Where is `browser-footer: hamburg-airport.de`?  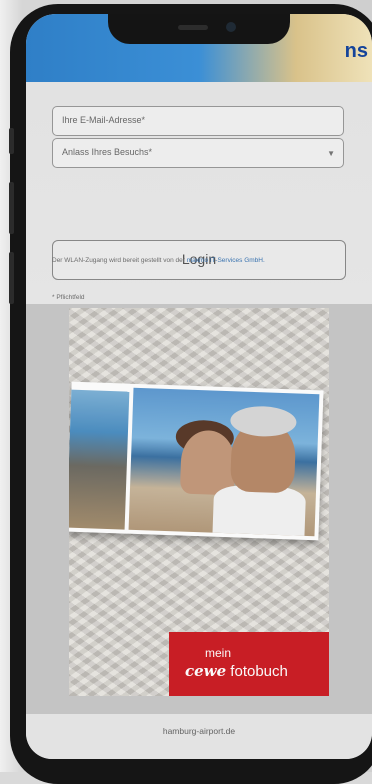
browser-footer: hamburg-airport.de is located at coordinates (199, 736).